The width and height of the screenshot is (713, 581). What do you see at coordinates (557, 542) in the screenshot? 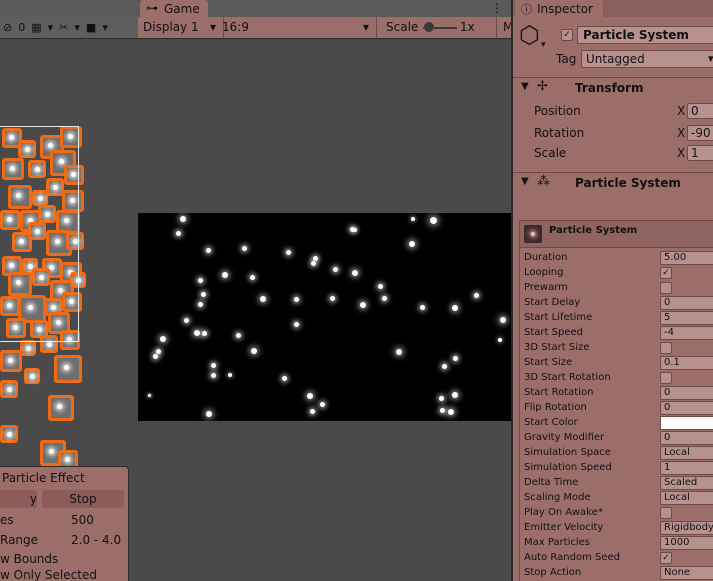
I see `property-label: Max Particles` at bounding box center [557, 542].